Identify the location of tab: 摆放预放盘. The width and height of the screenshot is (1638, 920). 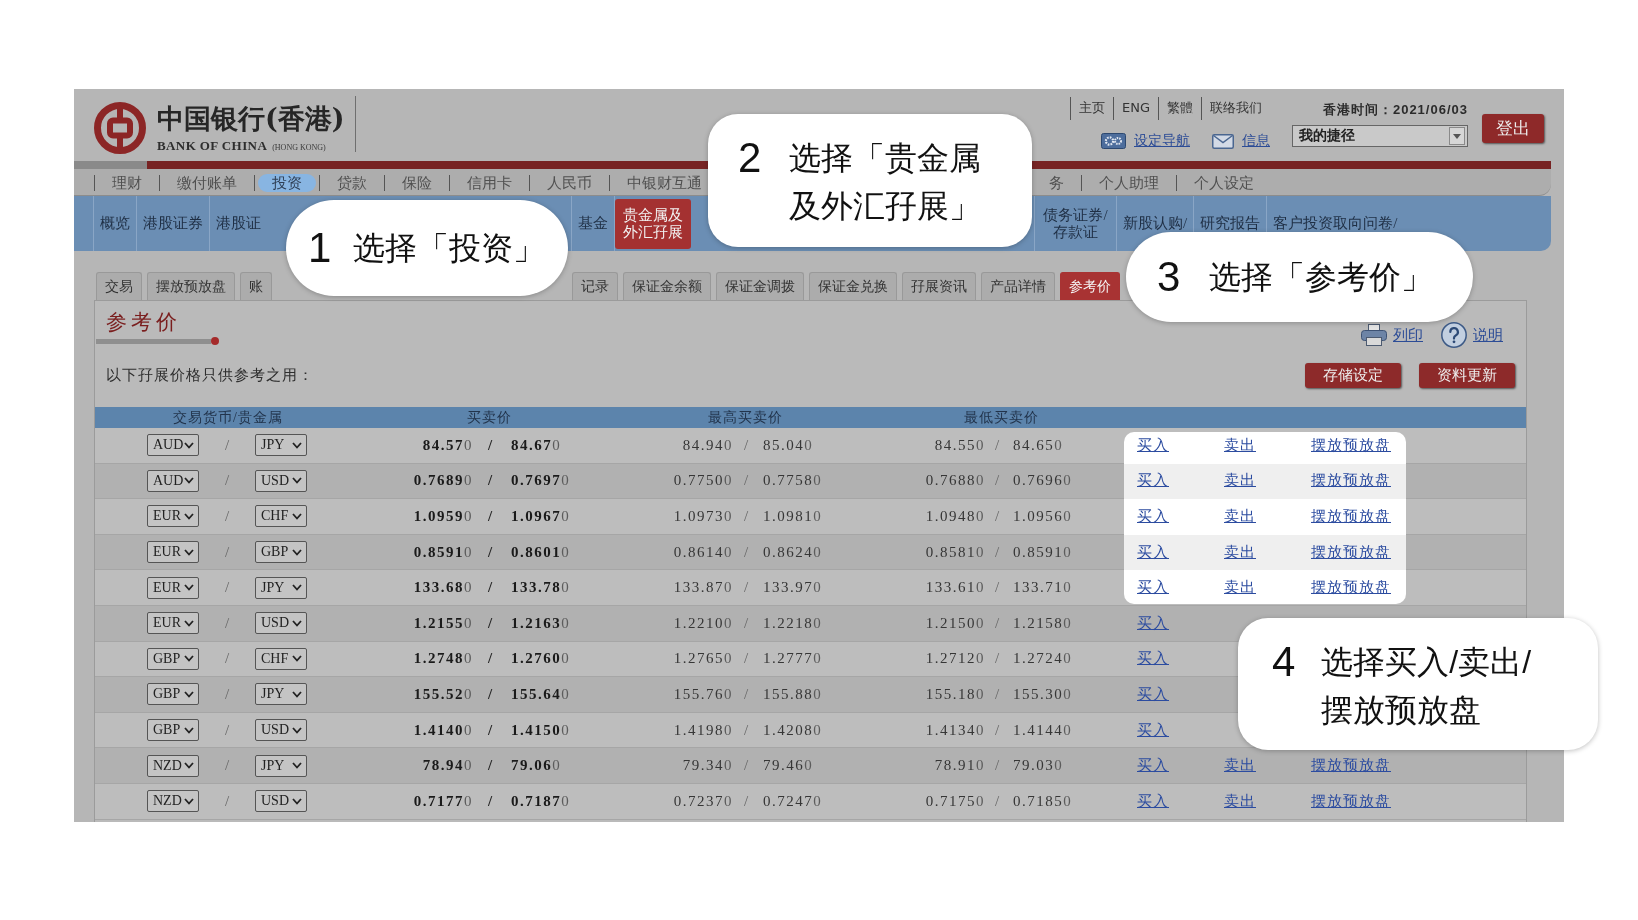
(191, 286).